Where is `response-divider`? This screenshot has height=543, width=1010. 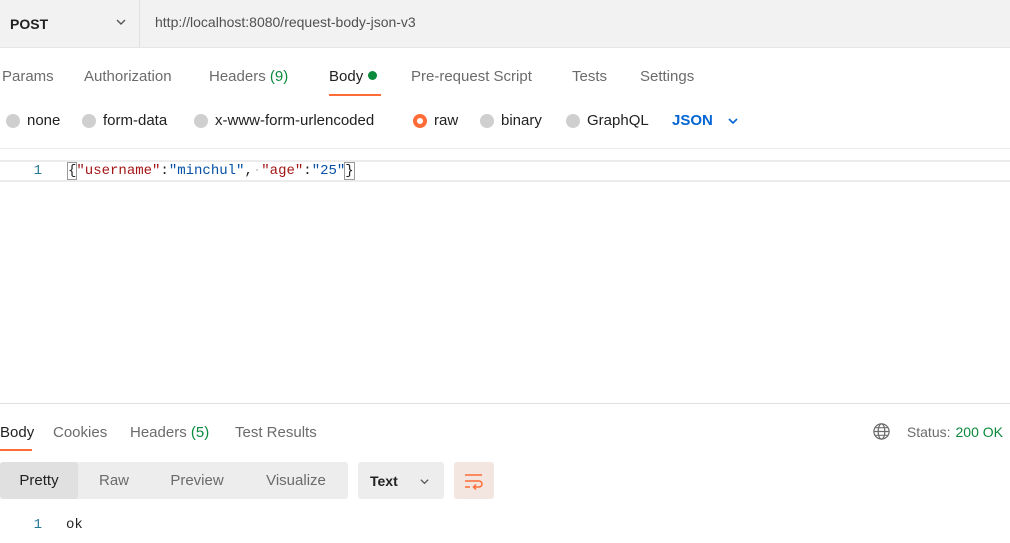 response-divider is located at coordinates (505, 403).